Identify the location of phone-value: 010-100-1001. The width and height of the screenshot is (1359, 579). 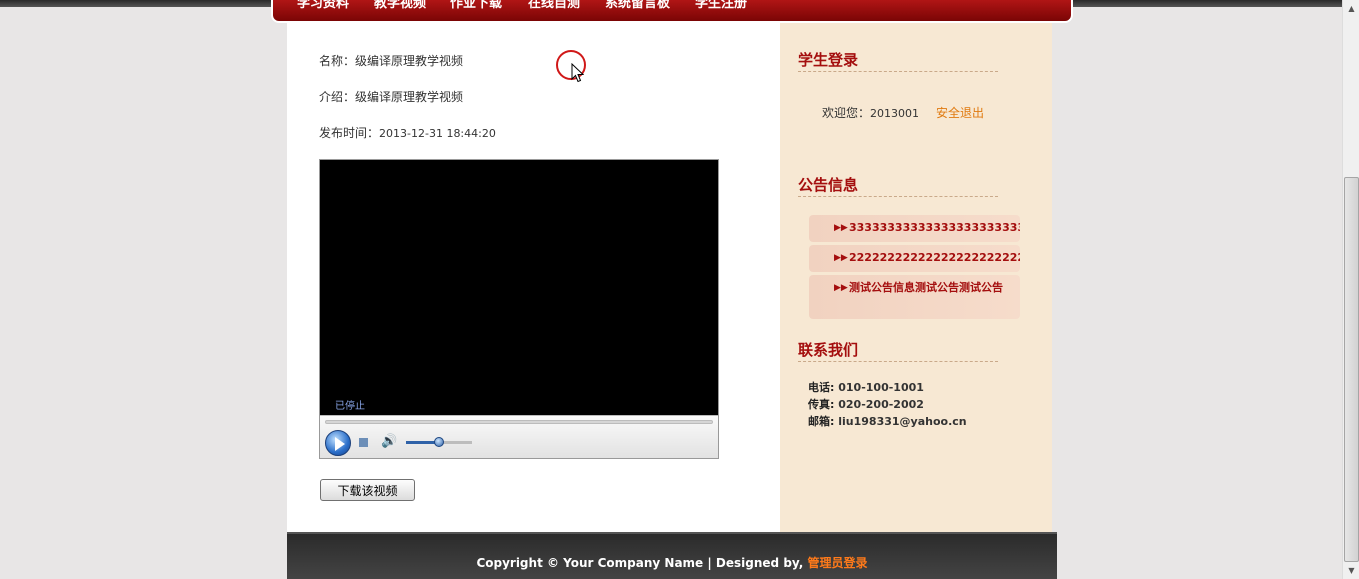
(881, 387).